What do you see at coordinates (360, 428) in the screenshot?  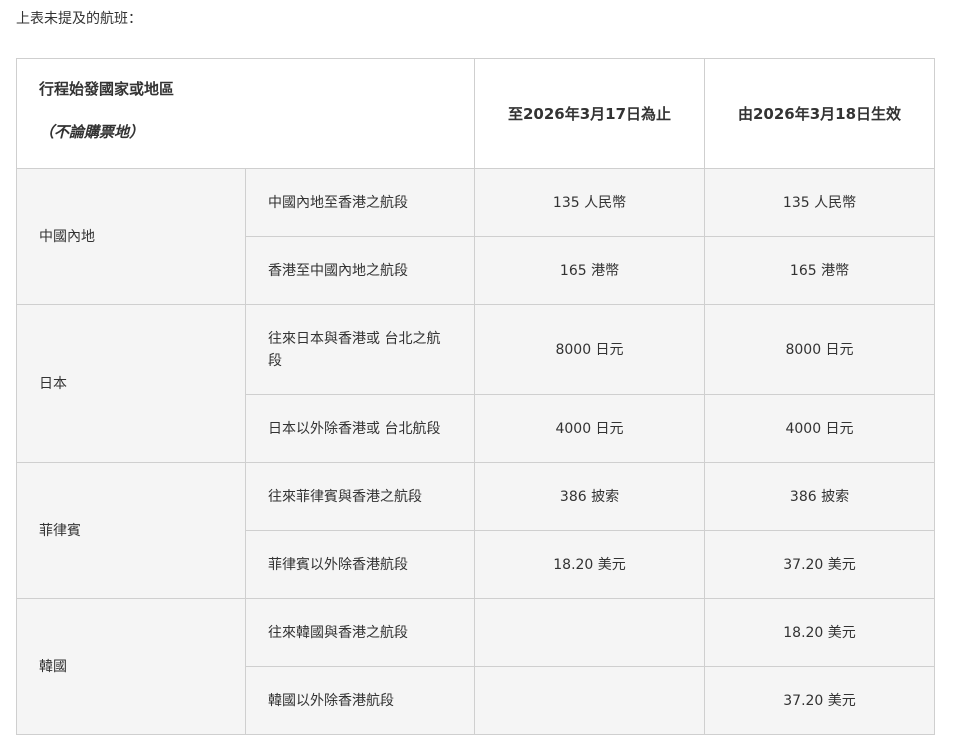 I see `segment-cell: 日本以外除香港或 台北航段` at bounding box center [360, 428].